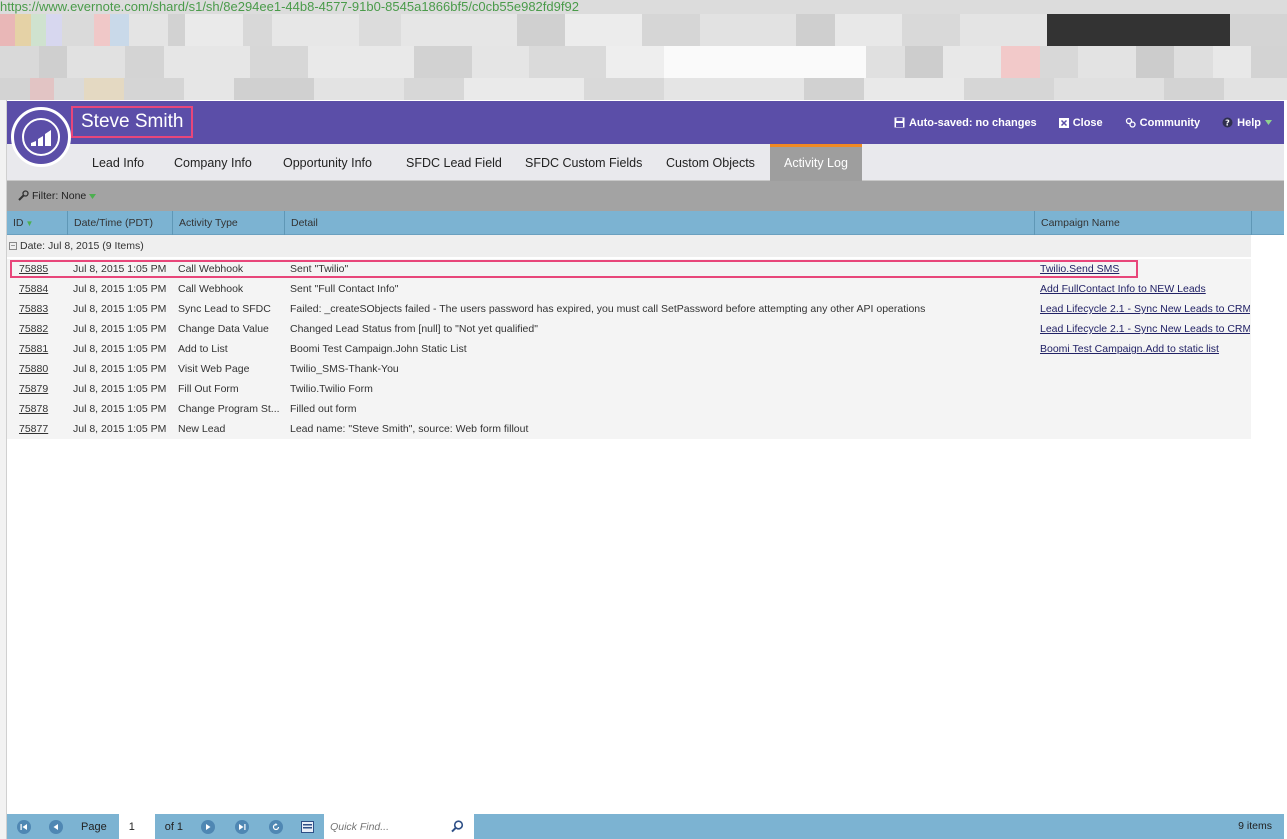 This screenshot has height=839, width=1287. What do you see at coordinates (972, 122) in the screenshot?
I see `autosave-label: Auto-saved: no changes` at bounding box center [972, 122].